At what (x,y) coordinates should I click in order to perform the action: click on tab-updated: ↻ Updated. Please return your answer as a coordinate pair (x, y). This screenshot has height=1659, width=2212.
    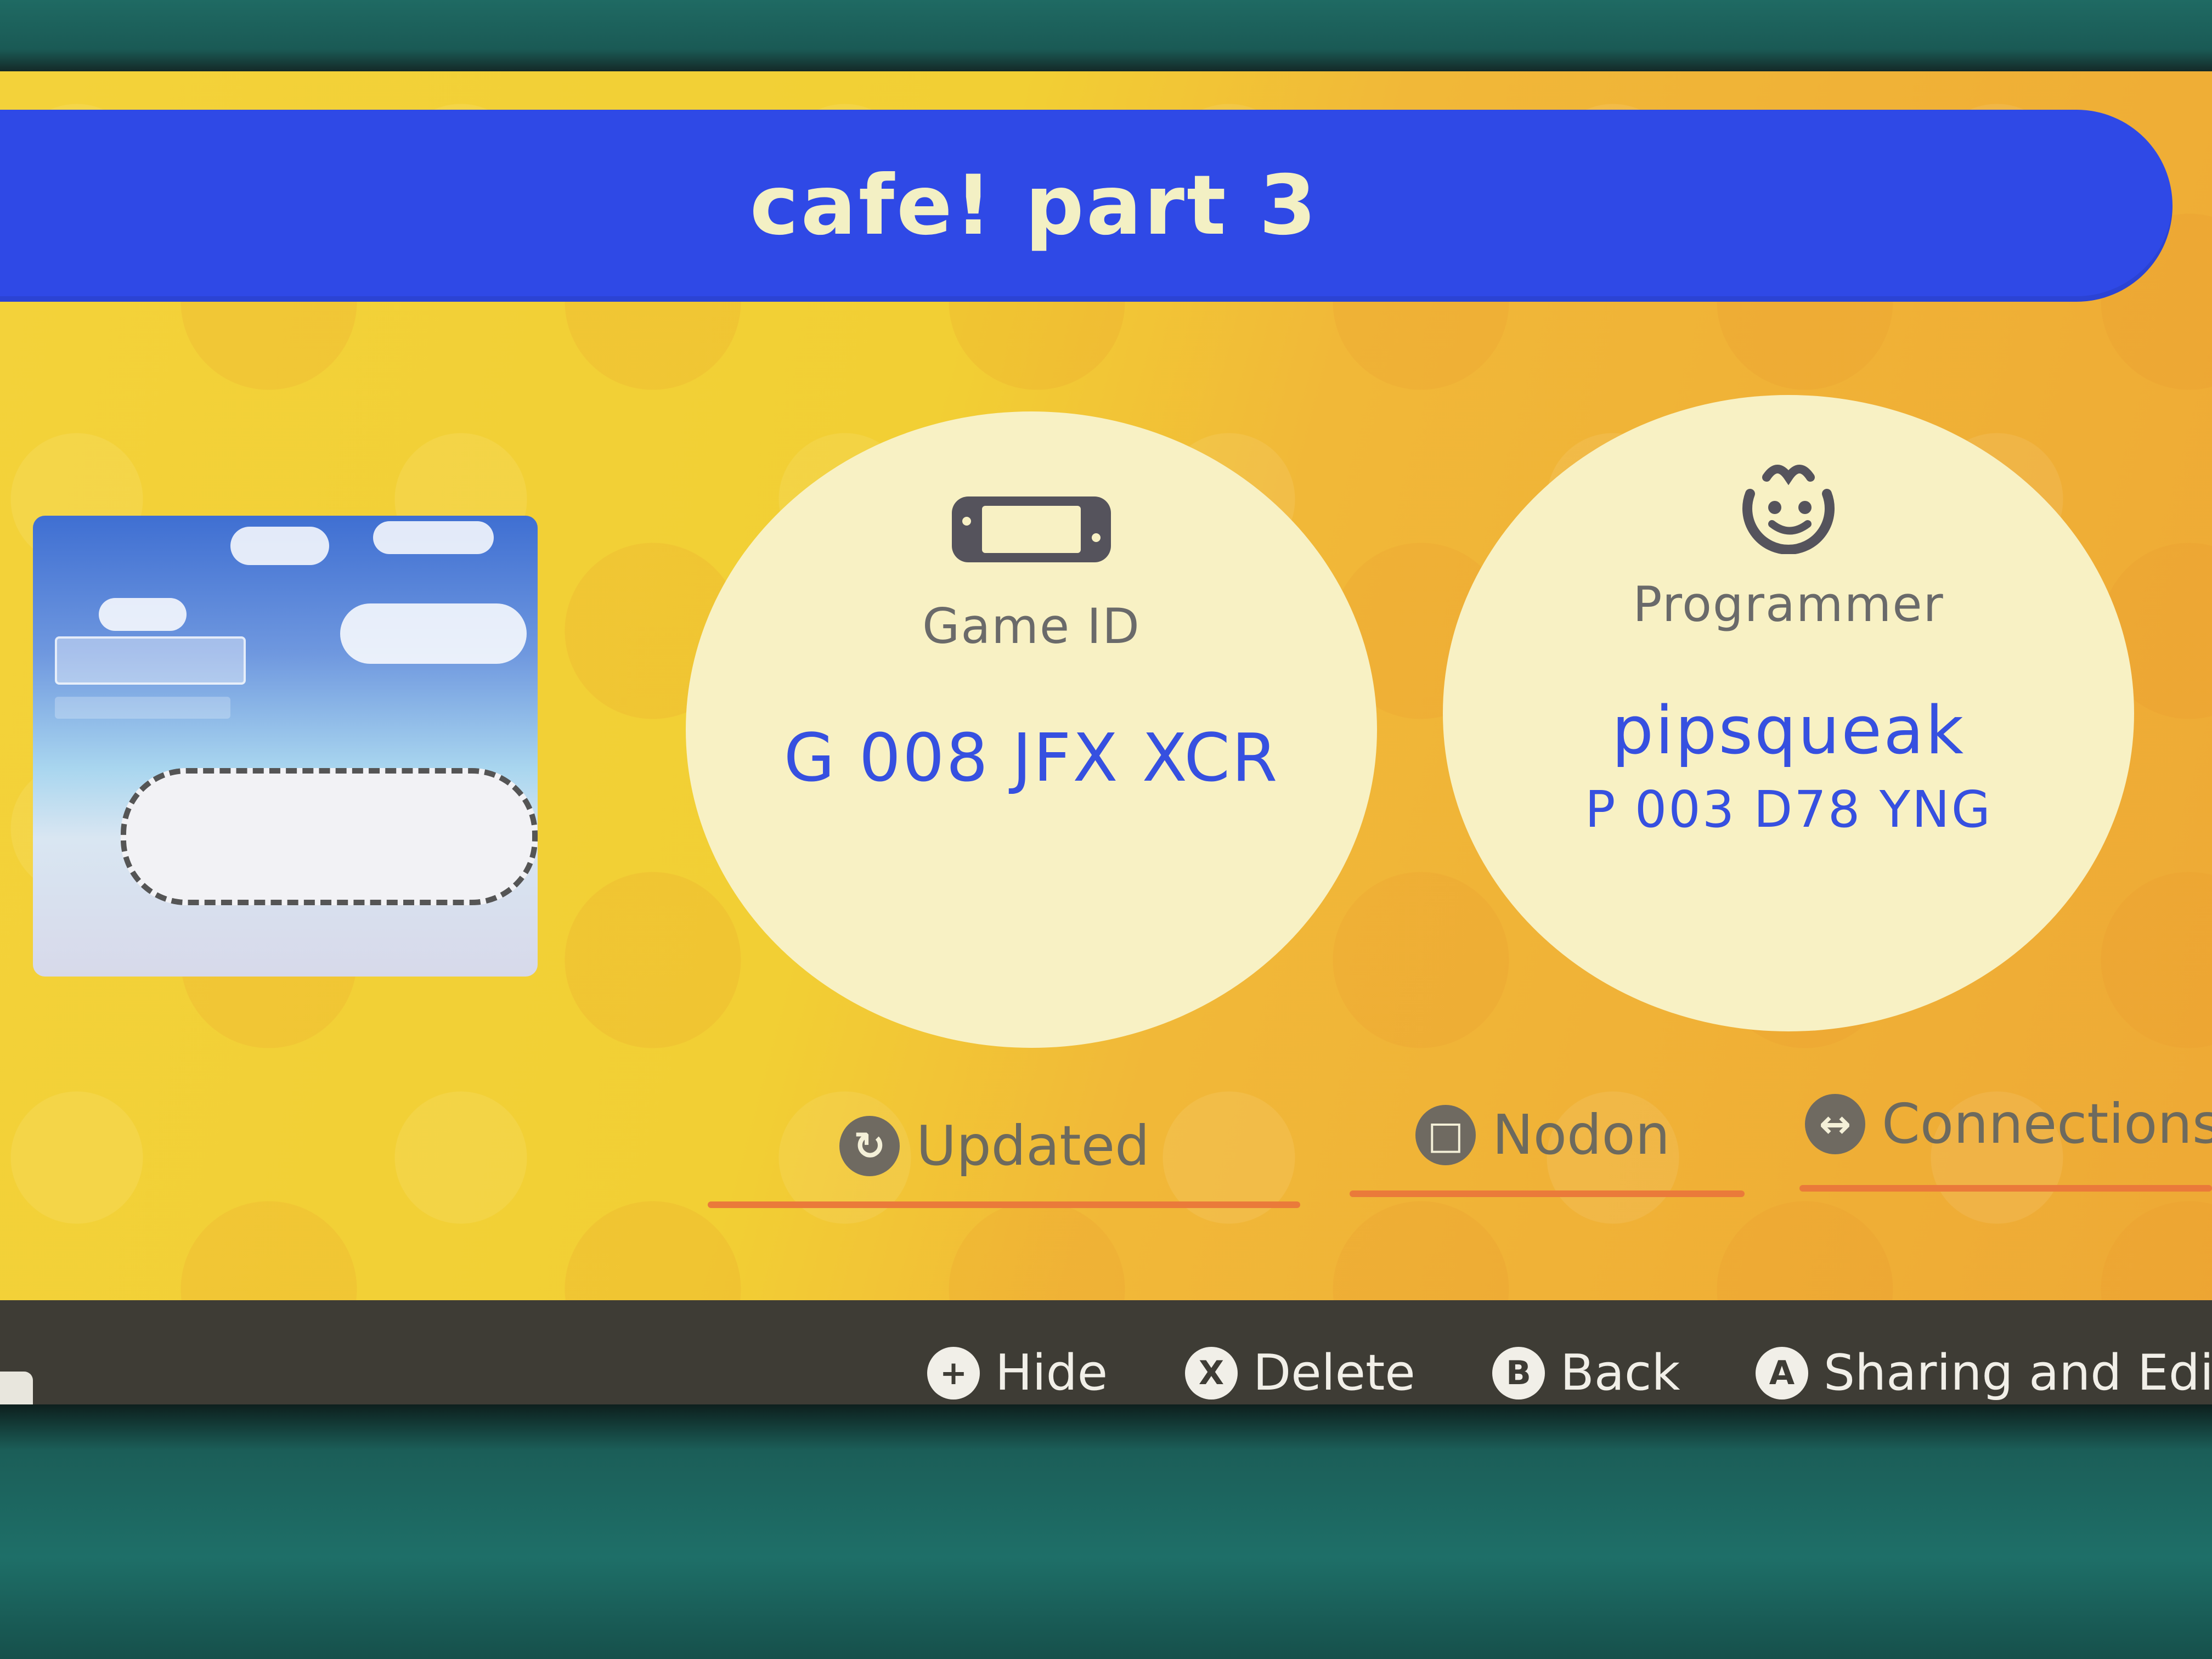
    Looking at the image, I should click on (995, 1146).